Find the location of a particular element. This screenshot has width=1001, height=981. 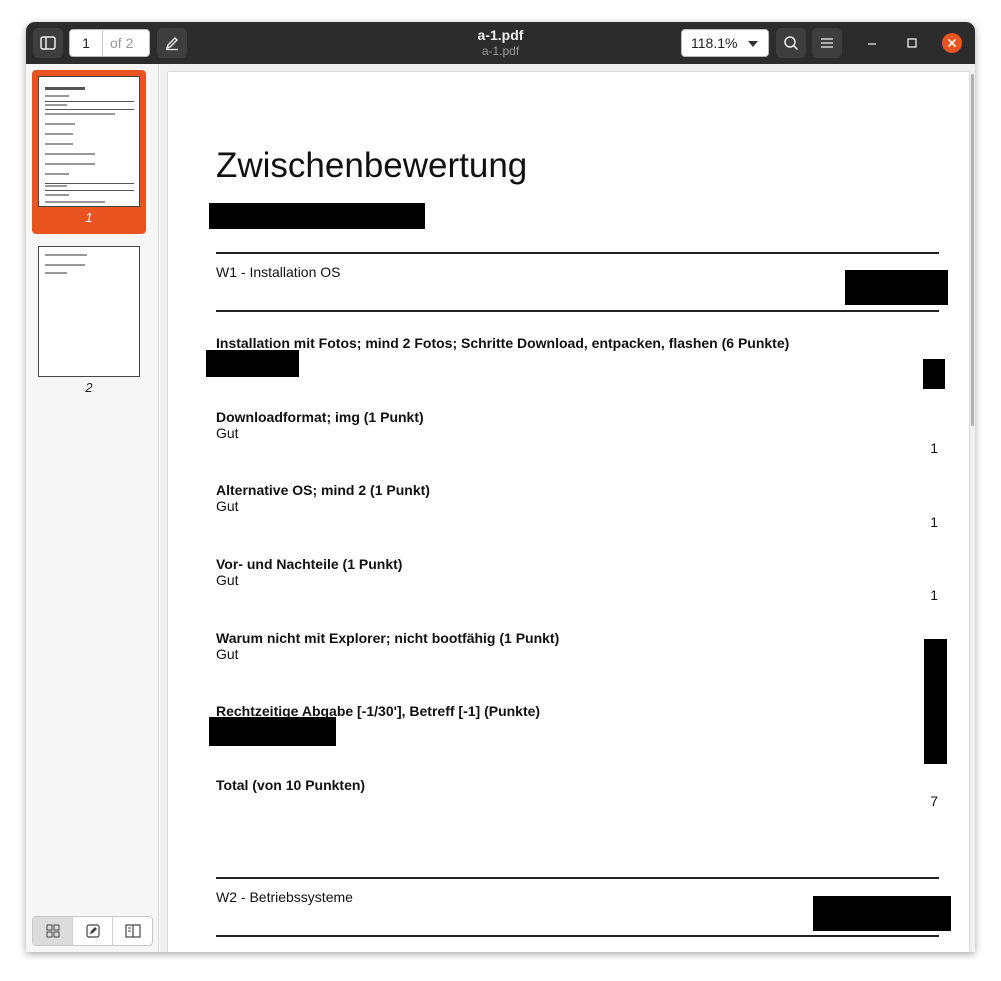

section-heading-w2: W2 - Betriebssysteme is located at coordinates (284, 897).